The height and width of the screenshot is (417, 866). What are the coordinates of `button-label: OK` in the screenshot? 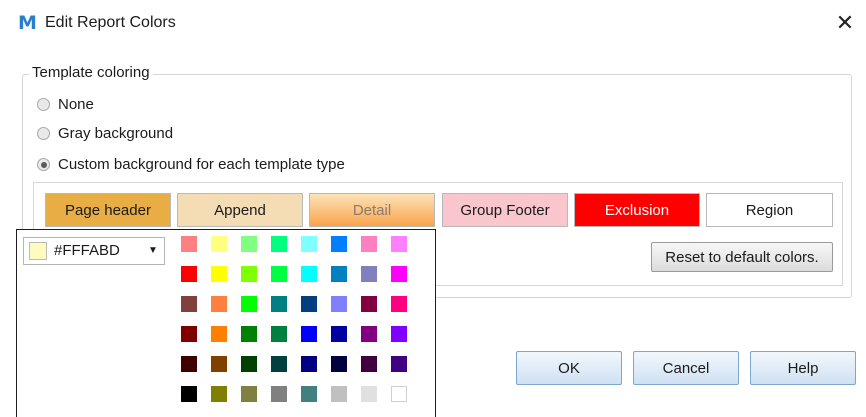 It's located at (569, 368).